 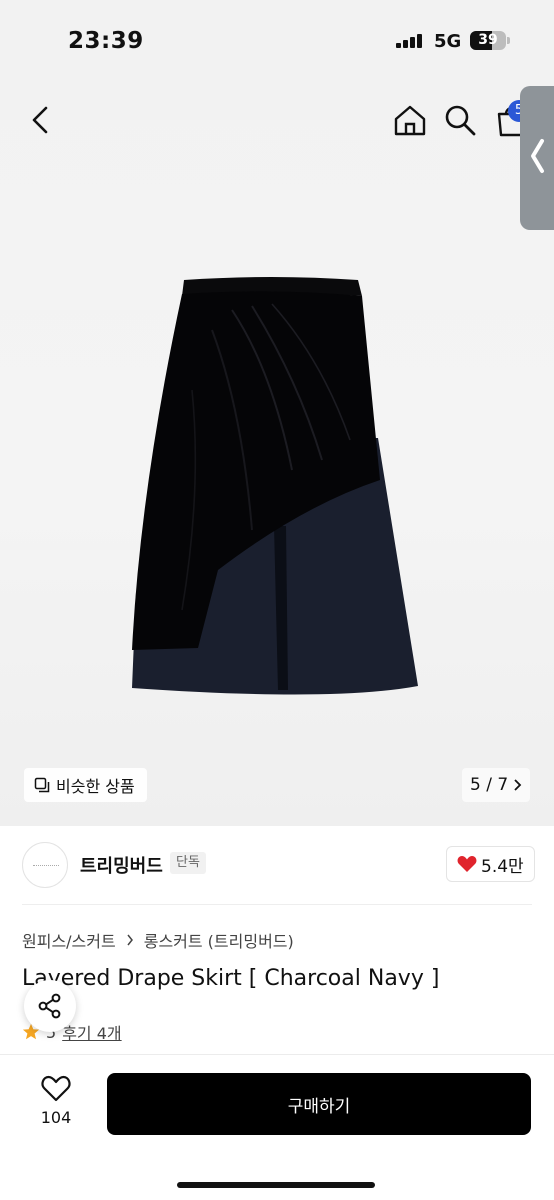 What do you see at coordinates (277, 904) in the screenshot?
I see `divider` at bounding box center [277, 904].